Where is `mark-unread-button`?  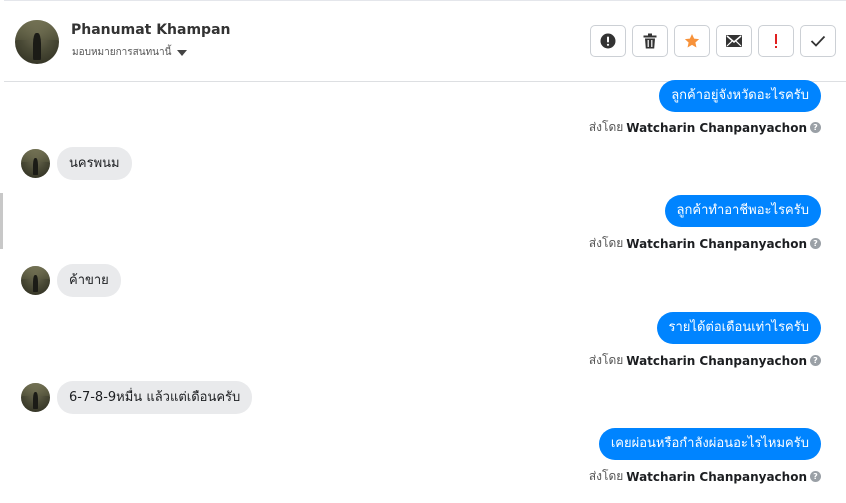 mark-unread-button is located at coordinates (734, 41).